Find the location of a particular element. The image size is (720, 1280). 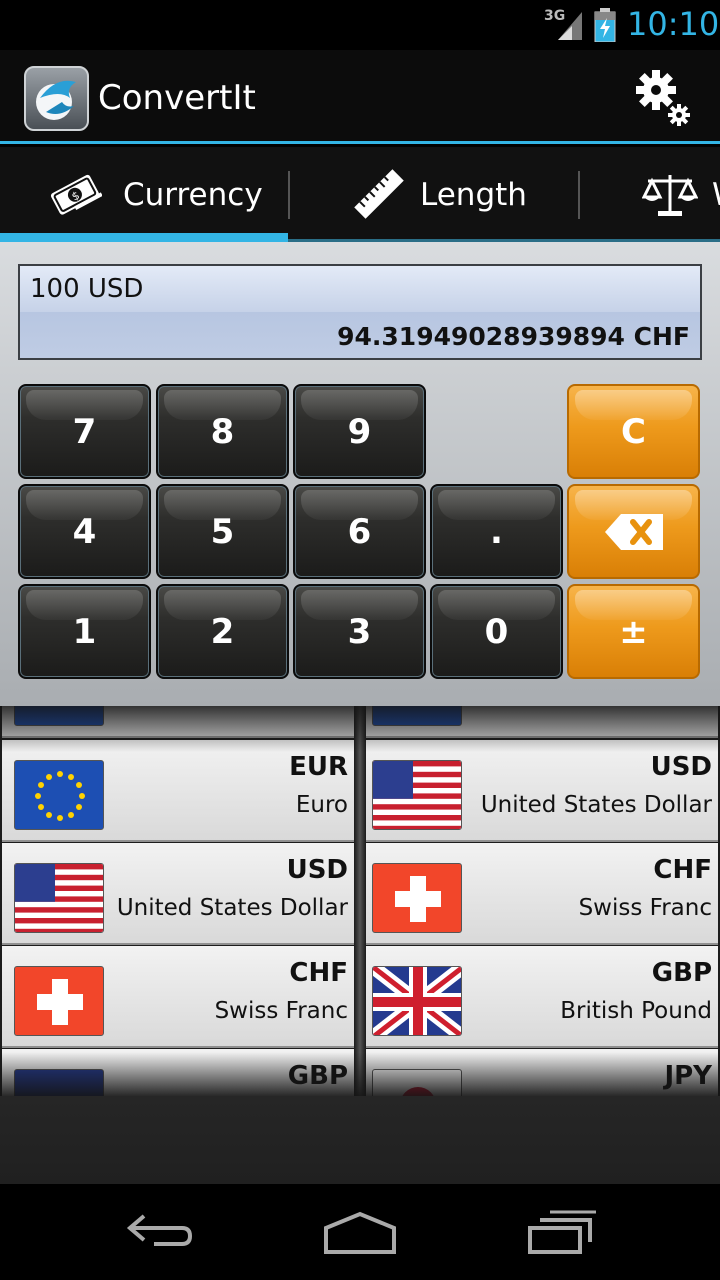

tab-currency-label: Currency is located at coordinates (193, 195).